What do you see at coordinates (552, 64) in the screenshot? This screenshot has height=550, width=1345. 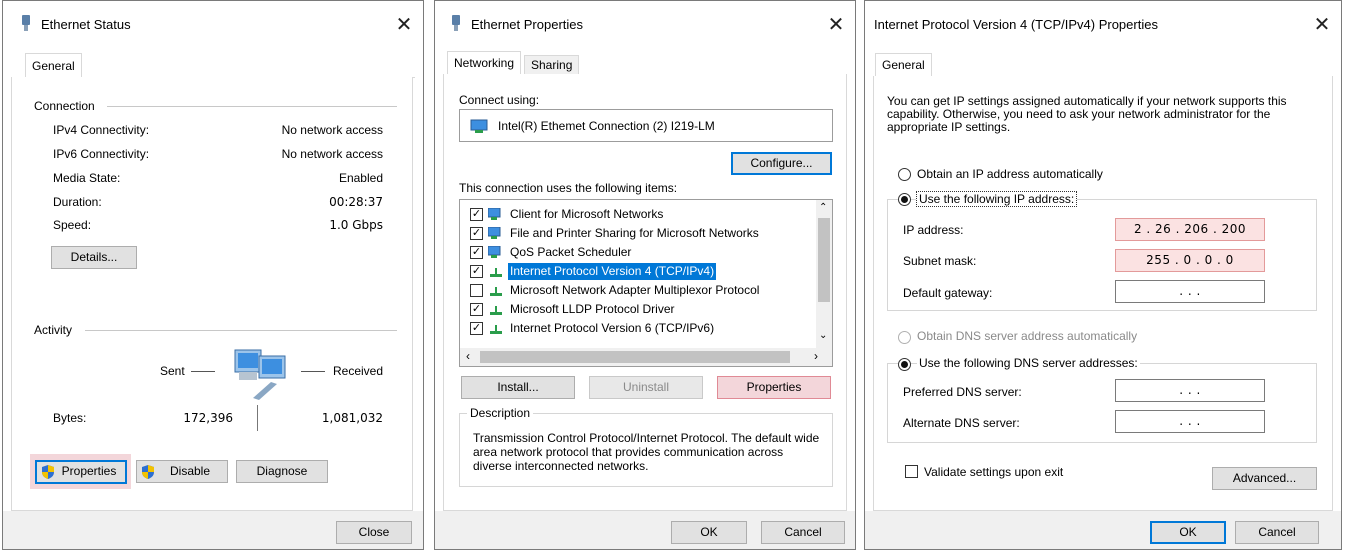 I see `tab-sharing: Sharing` at bounding box center [552, 64].